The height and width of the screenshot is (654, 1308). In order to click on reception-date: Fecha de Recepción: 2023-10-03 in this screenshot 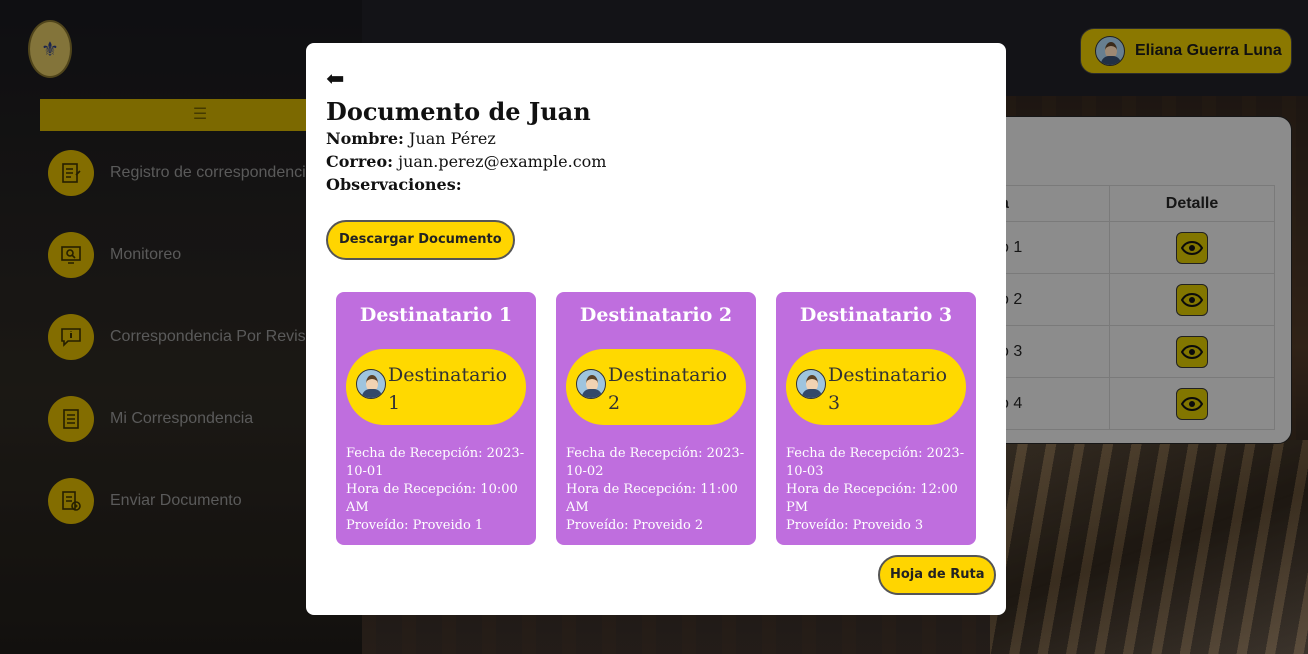, I will do `click(875, 462)`.